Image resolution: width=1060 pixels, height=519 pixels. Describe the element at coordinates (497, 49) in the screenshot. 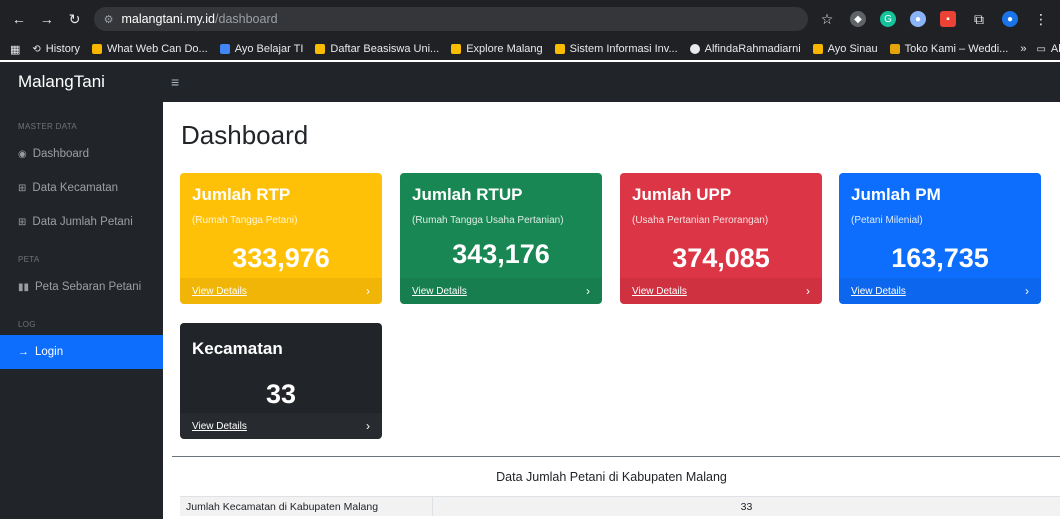

I see `bookmark-explore-malang: Explore Malang` at that location.